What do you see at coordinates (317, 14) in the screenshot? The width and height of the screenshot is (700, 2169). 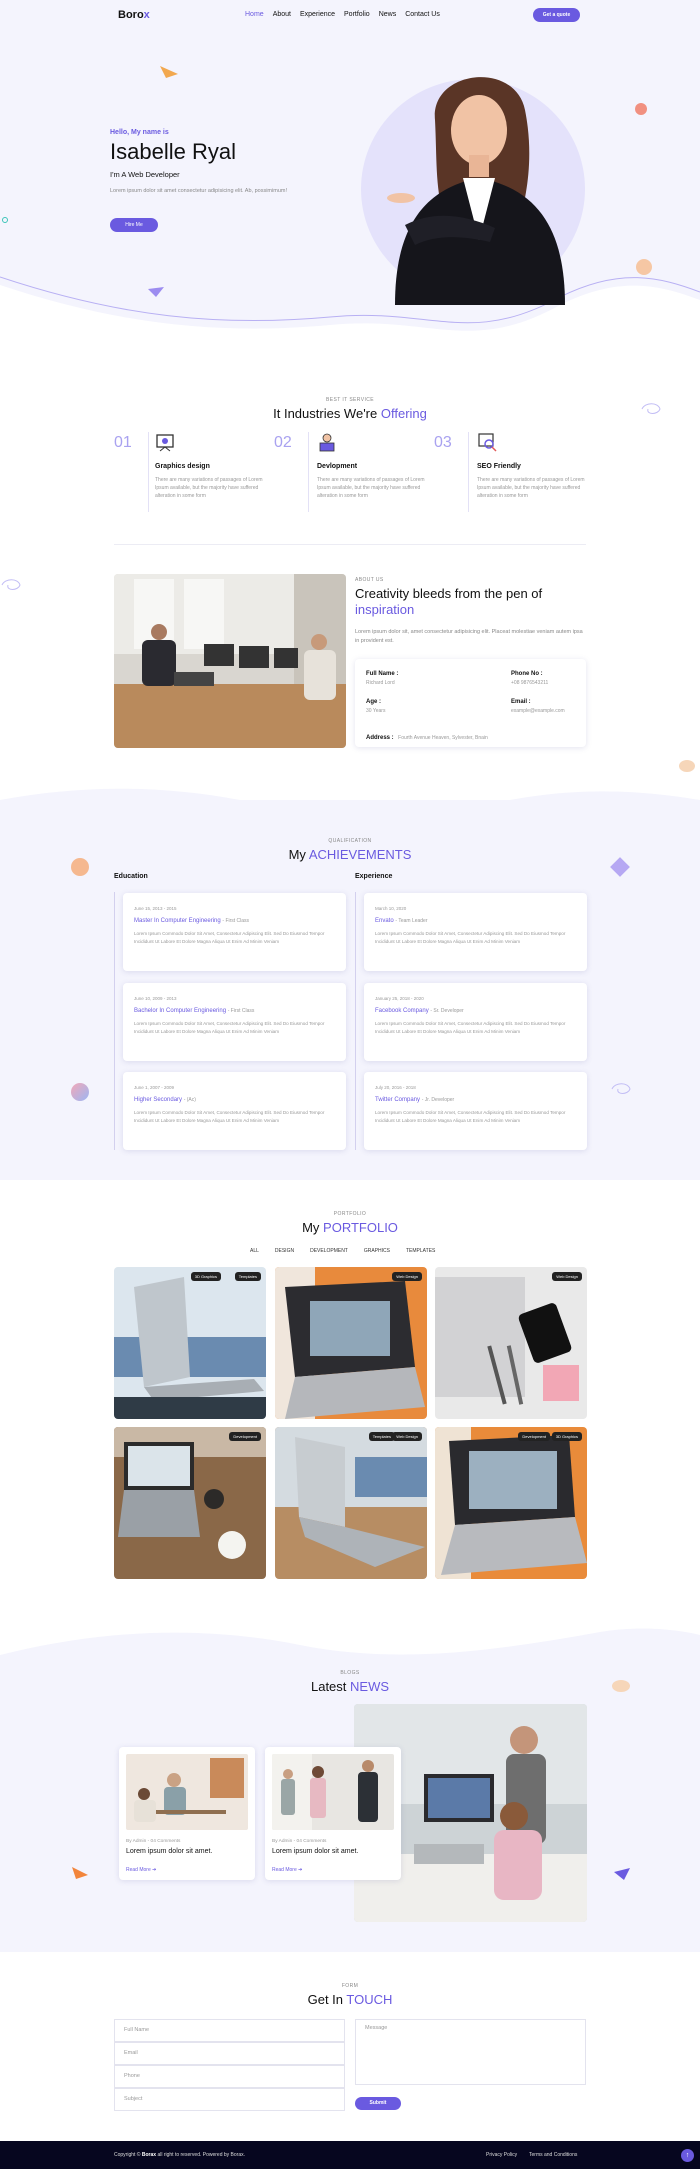 I see `nav-experience: Experience` at bounding box center [317, 14].